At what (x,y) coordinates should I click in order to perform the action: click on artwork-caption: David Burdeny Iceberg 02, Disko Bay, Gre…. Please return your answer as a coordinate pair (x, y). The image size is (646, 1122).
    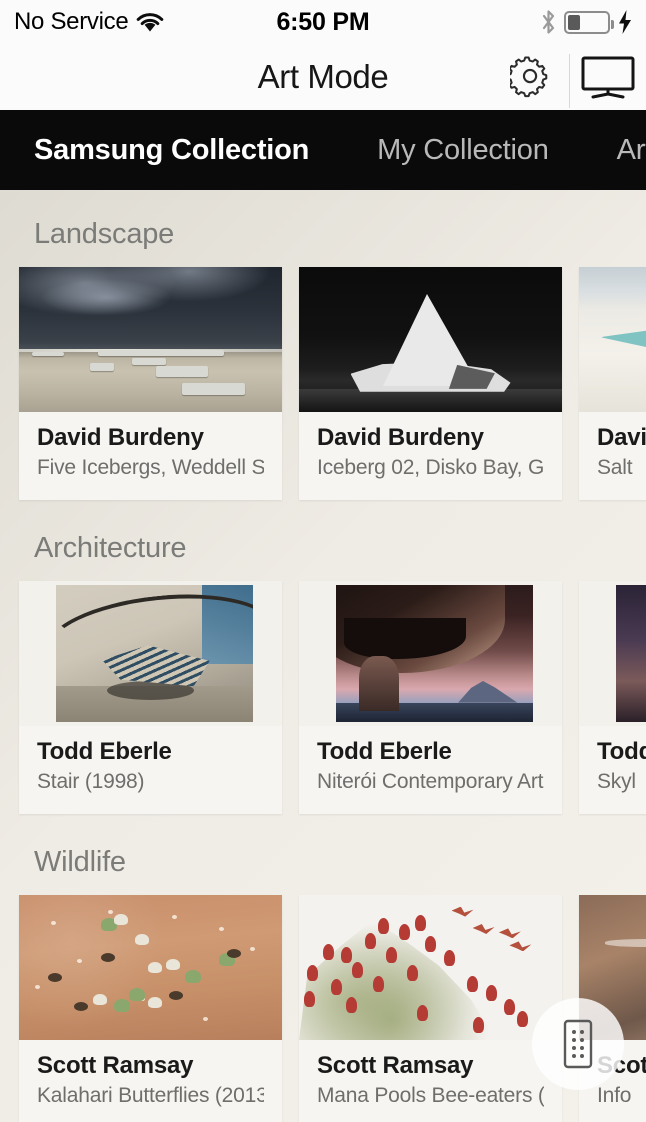
    Looking at the image, I should click on (430, 456).